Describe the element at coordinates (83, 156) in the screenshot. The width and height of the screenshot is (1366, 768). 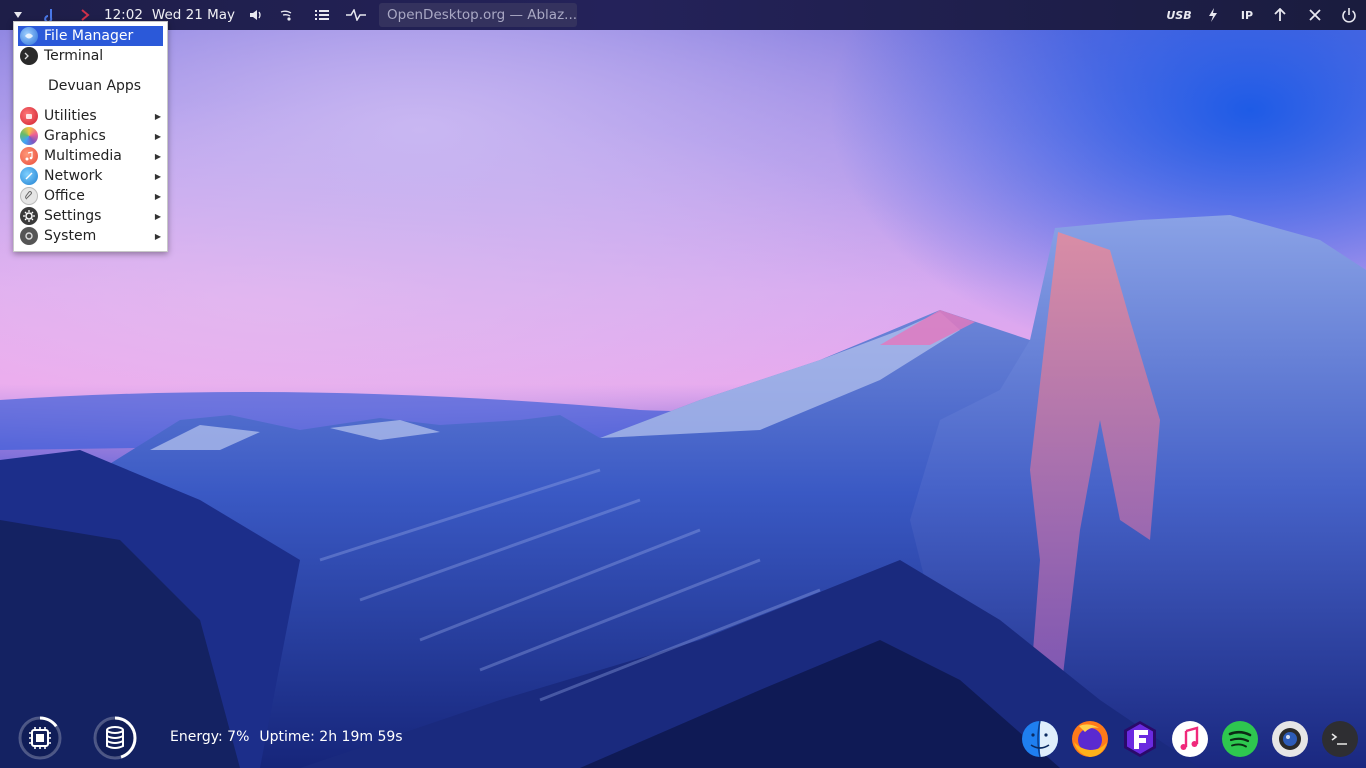
I see `menu-label: Multimedia` at that location.